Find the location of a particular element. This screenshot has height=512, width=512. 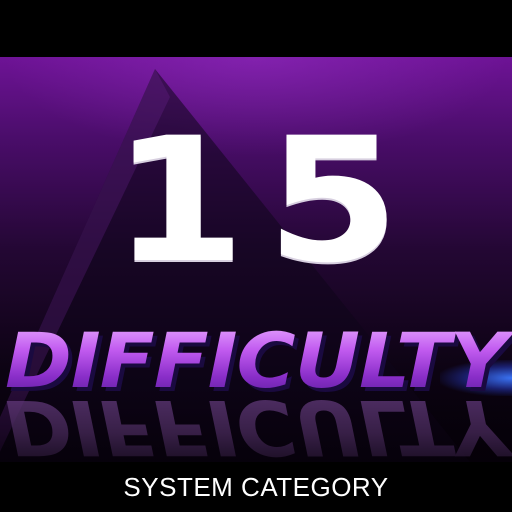

top-bar is located at coordinates (256, 28).